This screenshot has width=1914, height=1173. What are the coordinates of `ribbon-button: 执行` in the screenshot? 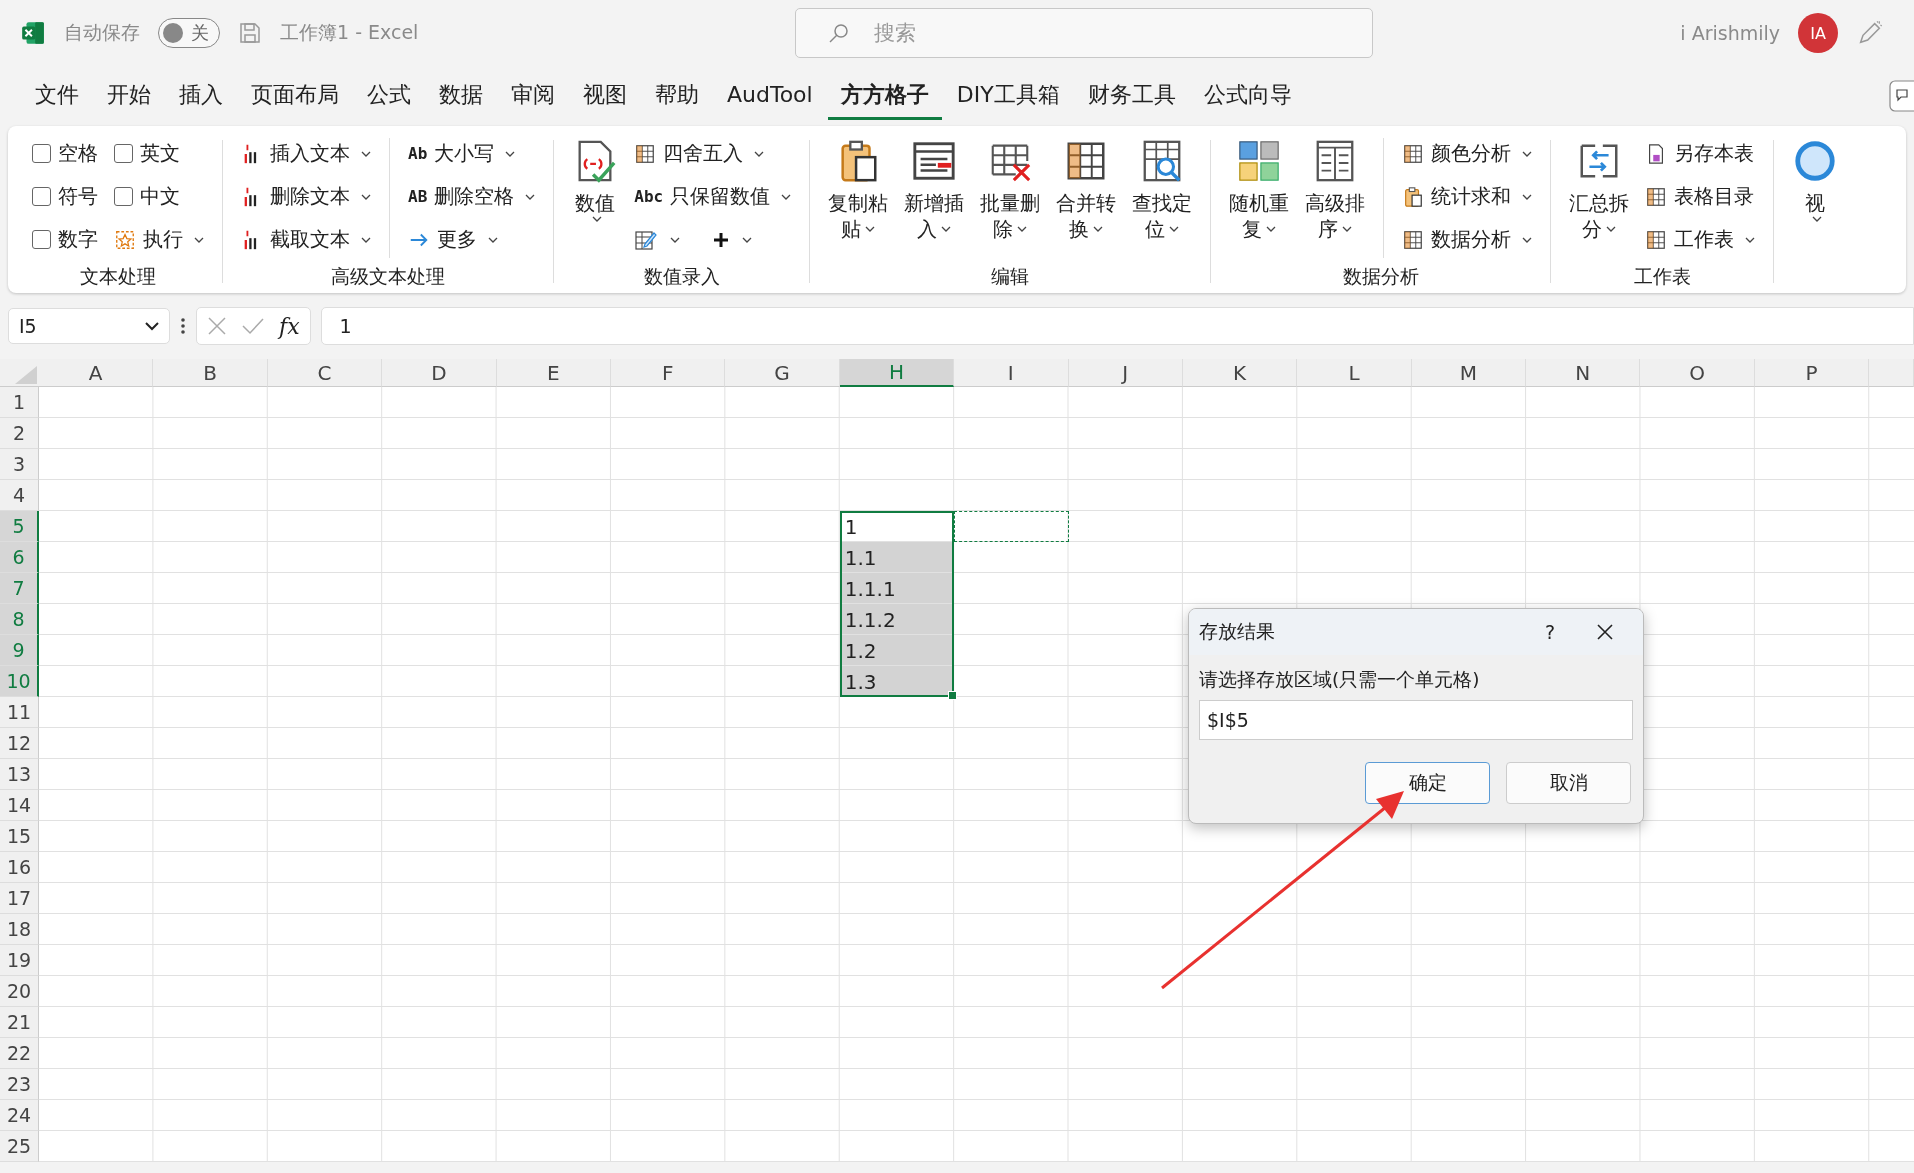 It's located at (159, 239).